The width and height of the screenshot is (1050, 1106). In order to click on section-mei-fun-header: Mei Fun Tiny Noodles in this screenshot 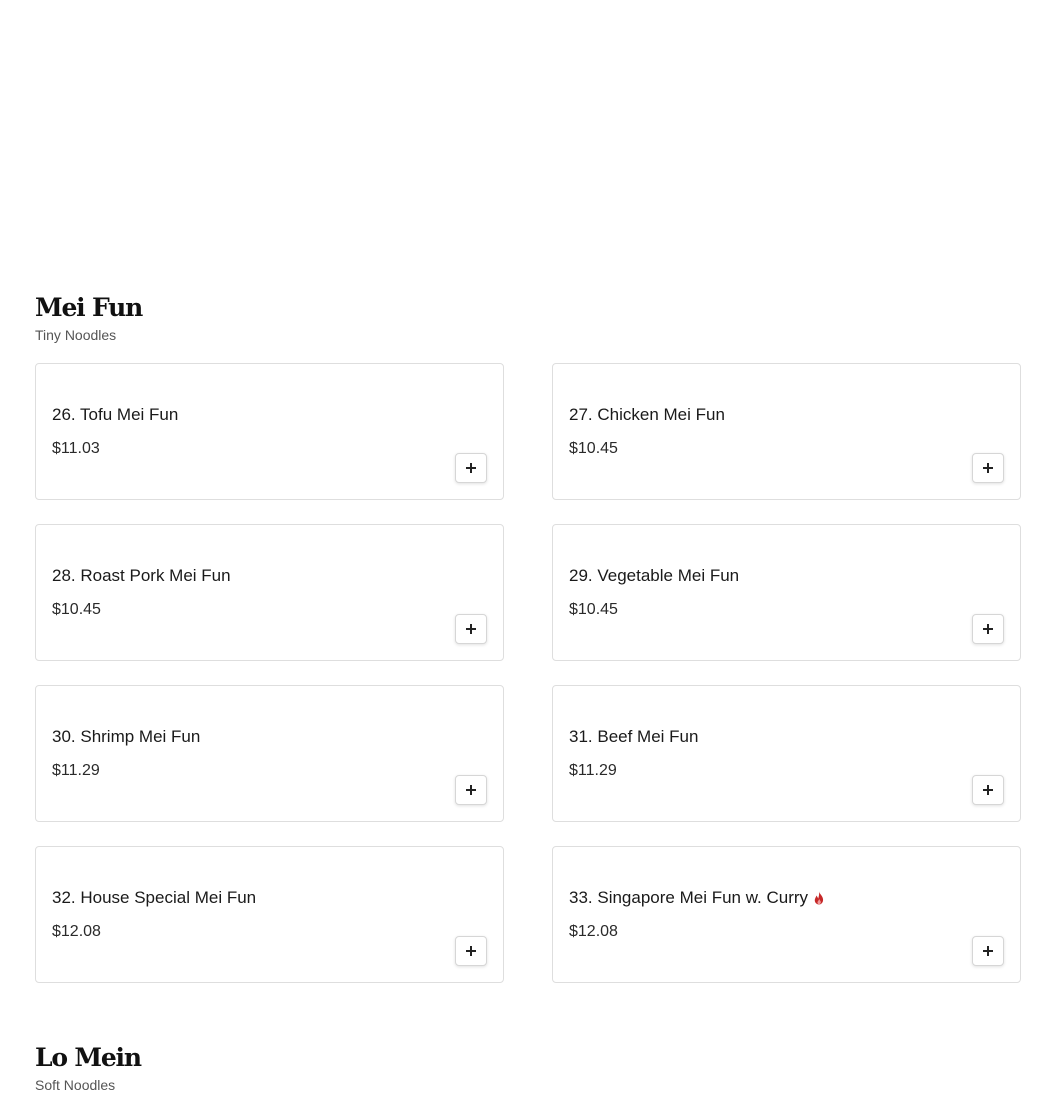, I will do `click(528, 319)`.